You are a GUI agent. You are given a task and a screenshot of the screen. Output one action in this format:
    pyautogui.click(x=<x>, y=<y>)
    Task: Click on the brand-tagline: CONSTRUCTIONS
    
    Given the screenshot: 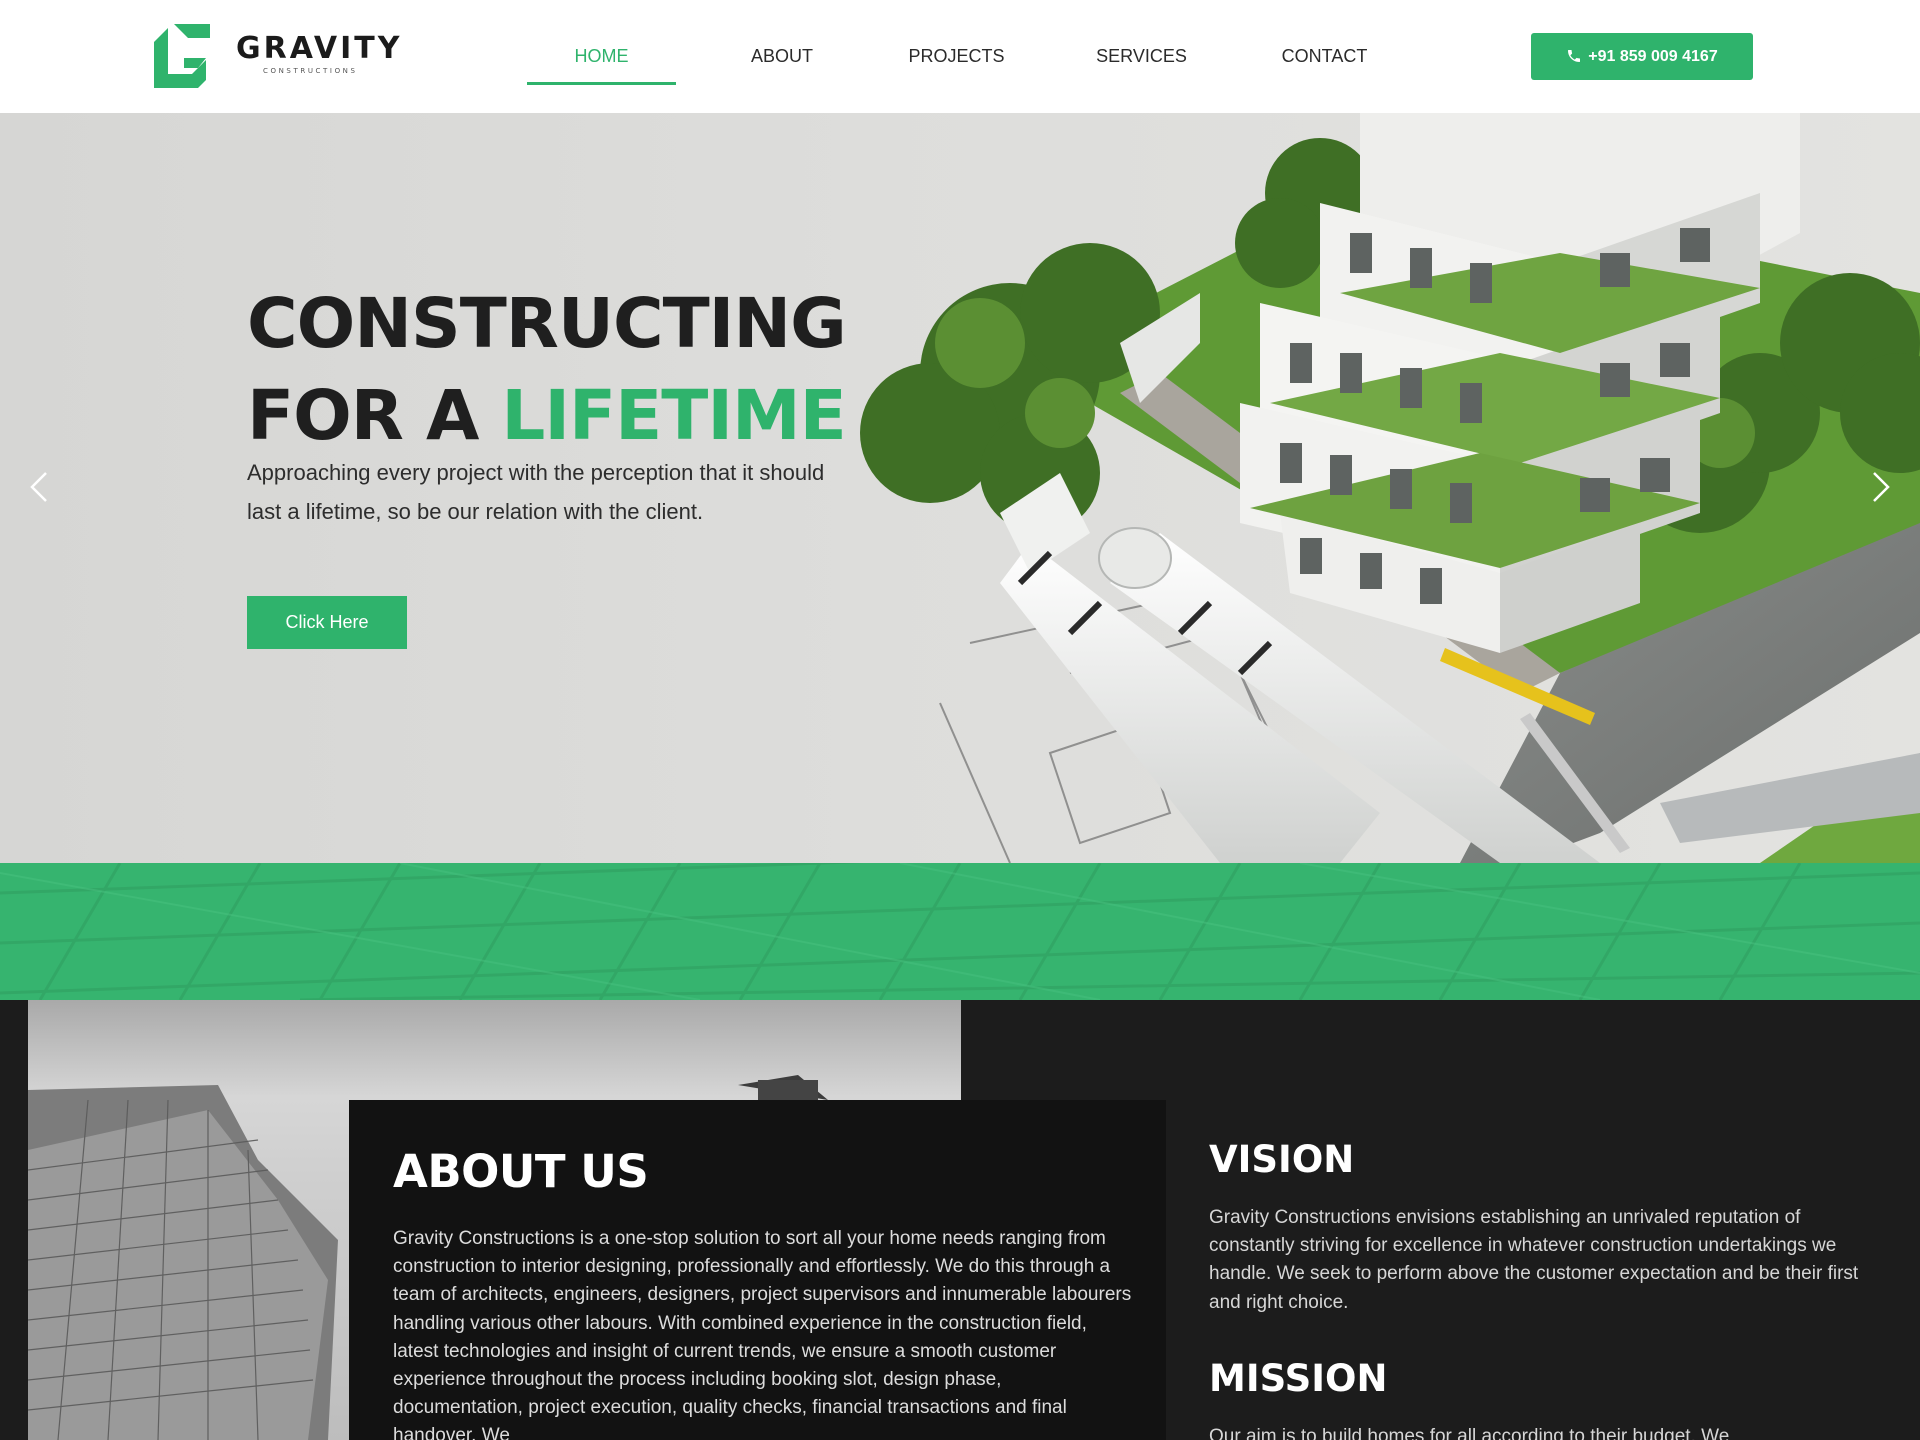 What is the action you would take?
    pyautogui.click(x=310, y=71)
    